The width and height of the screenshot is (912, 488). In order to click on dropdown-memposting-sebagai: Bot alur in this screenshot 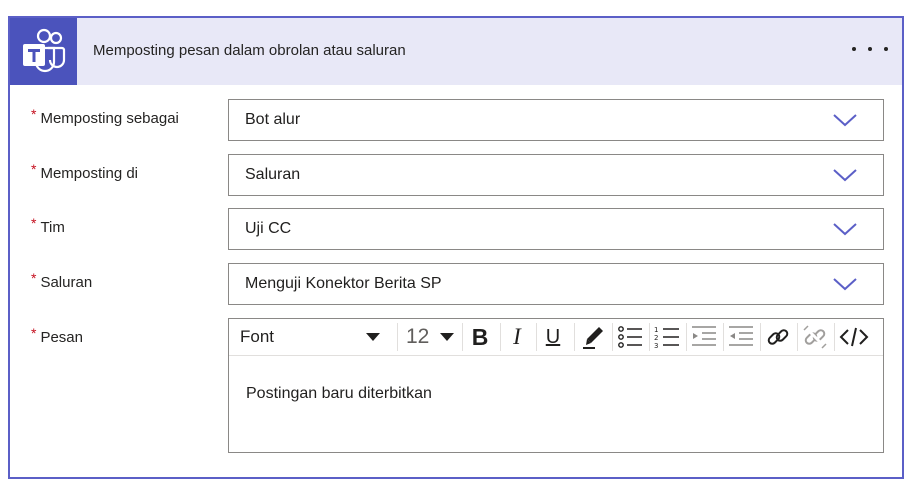, I will do `click(556, 120)`.